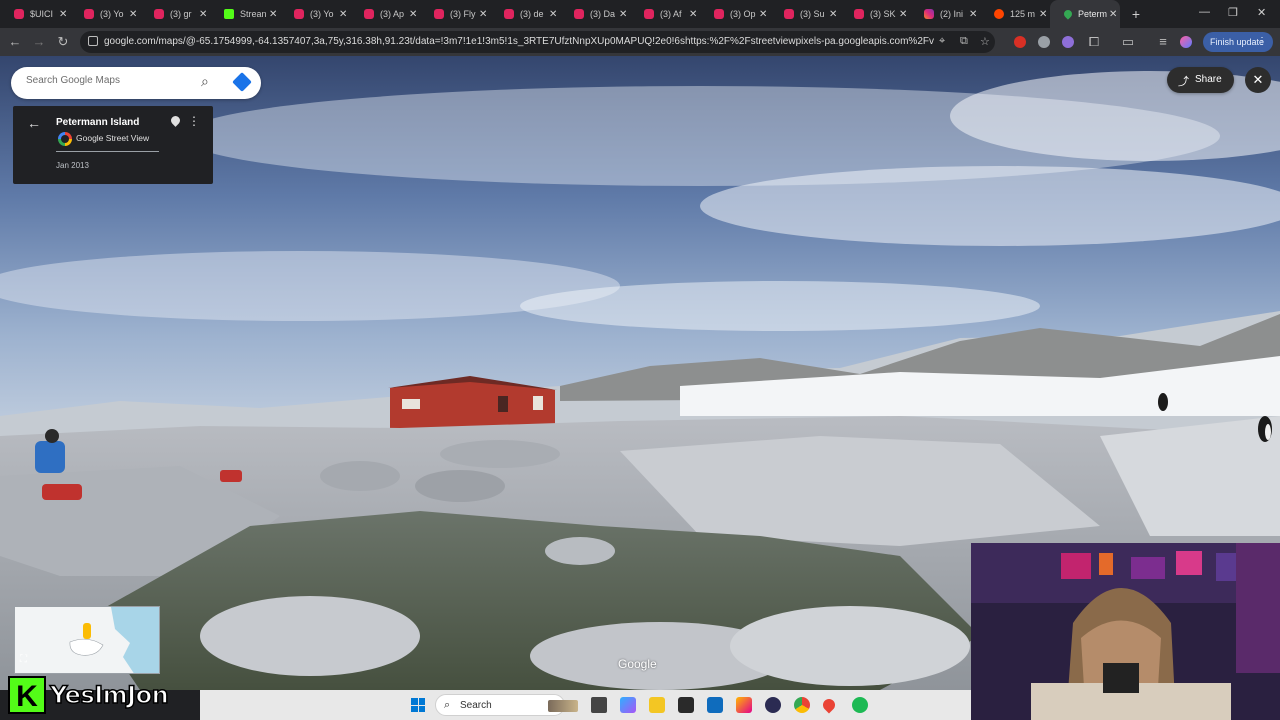 The width and height of the screenshot is (1280, 720). What do you see at coordinates (945, 14) in the screenshot?
I see `browser-tab: (2) Ini ✕` at bounding box center [945, 14].